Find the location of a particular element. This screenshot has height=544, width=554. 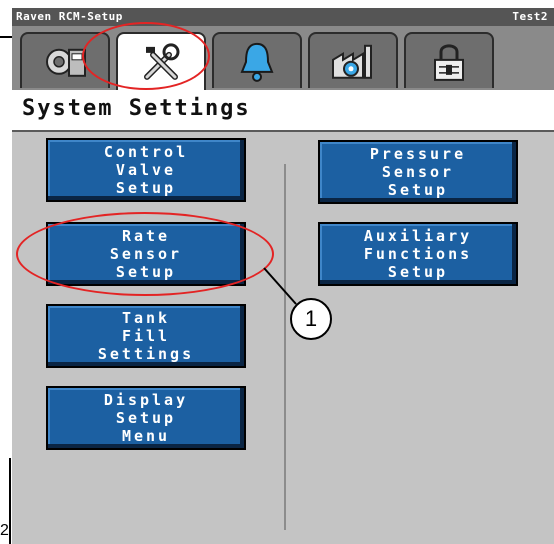

title-bar: Raven RCM-Setup Test2 is located at coordinates (283, 17).